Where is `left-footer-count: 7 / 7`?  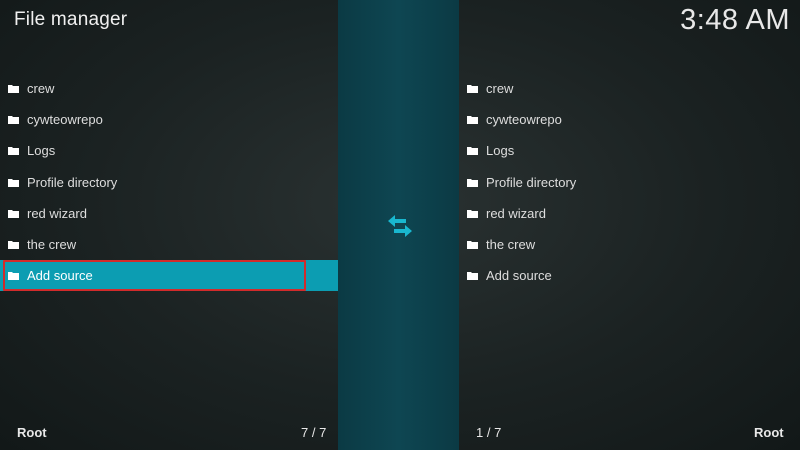 left-footer-count: 7 / 7 is located at coordinates (314, 432).